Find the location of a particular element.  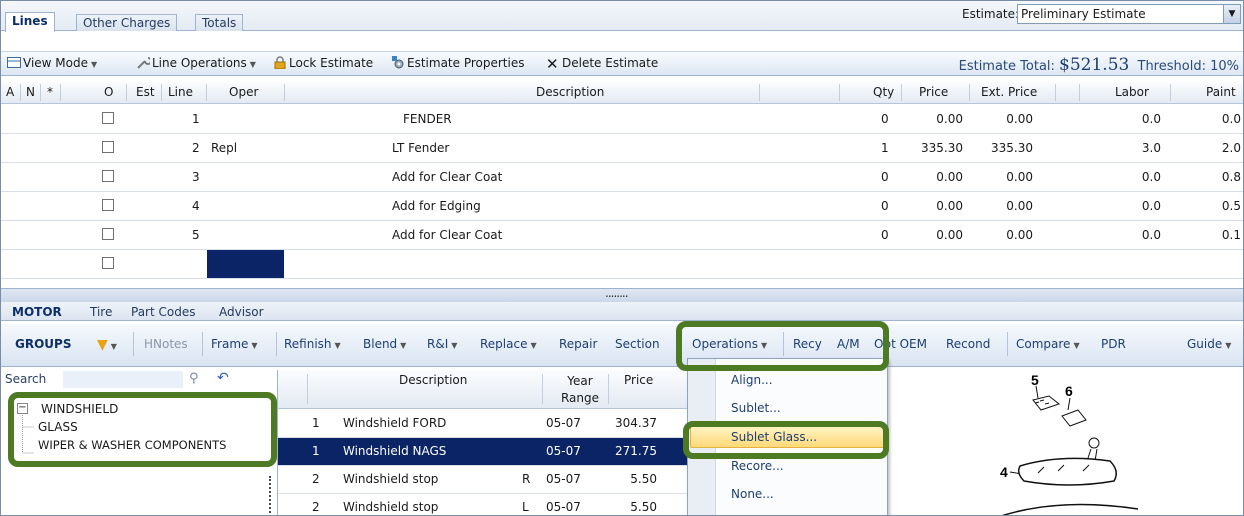

part-row: 1 Windshield FORD 05-07 304.37 is located at coordinates (483, 424).